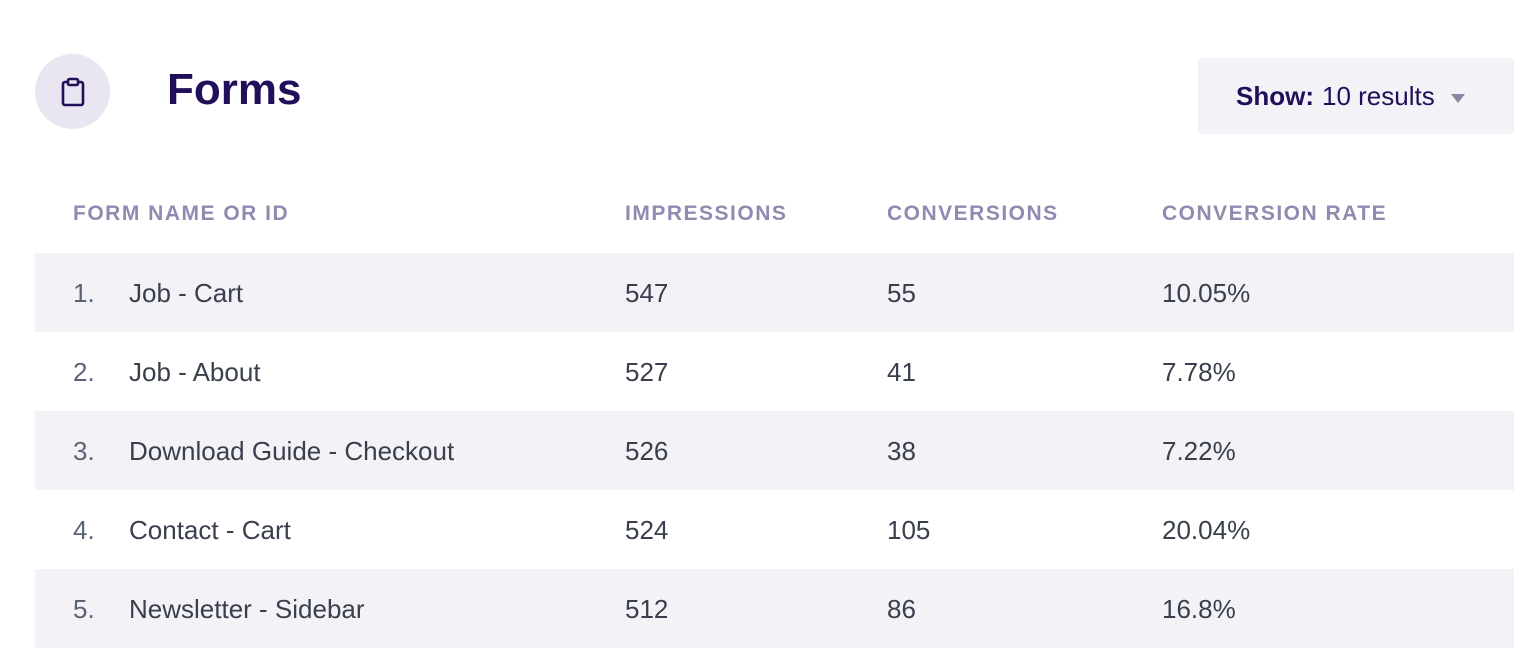 The height and width of the screenshot is (662, 1536). What do you see at coordinates (774, 371) in the screenshot?
I see `table-row: 2. Job - About 527 41 7.78%` at bounding box center [774, 371].